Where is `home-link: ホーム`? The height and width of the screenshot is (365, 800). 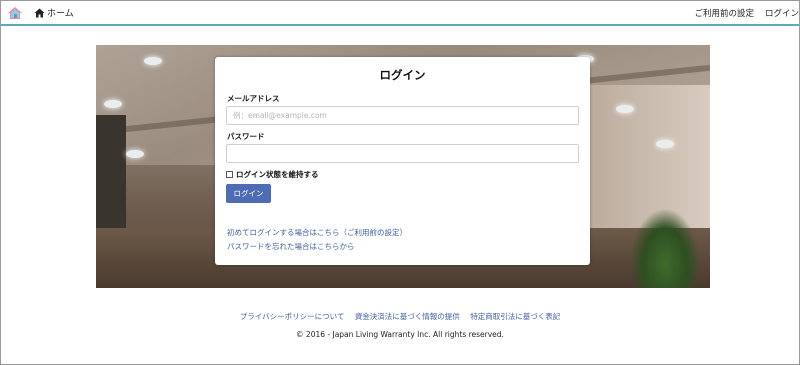
home-link: ホーム is located at coordinates (54, 12).